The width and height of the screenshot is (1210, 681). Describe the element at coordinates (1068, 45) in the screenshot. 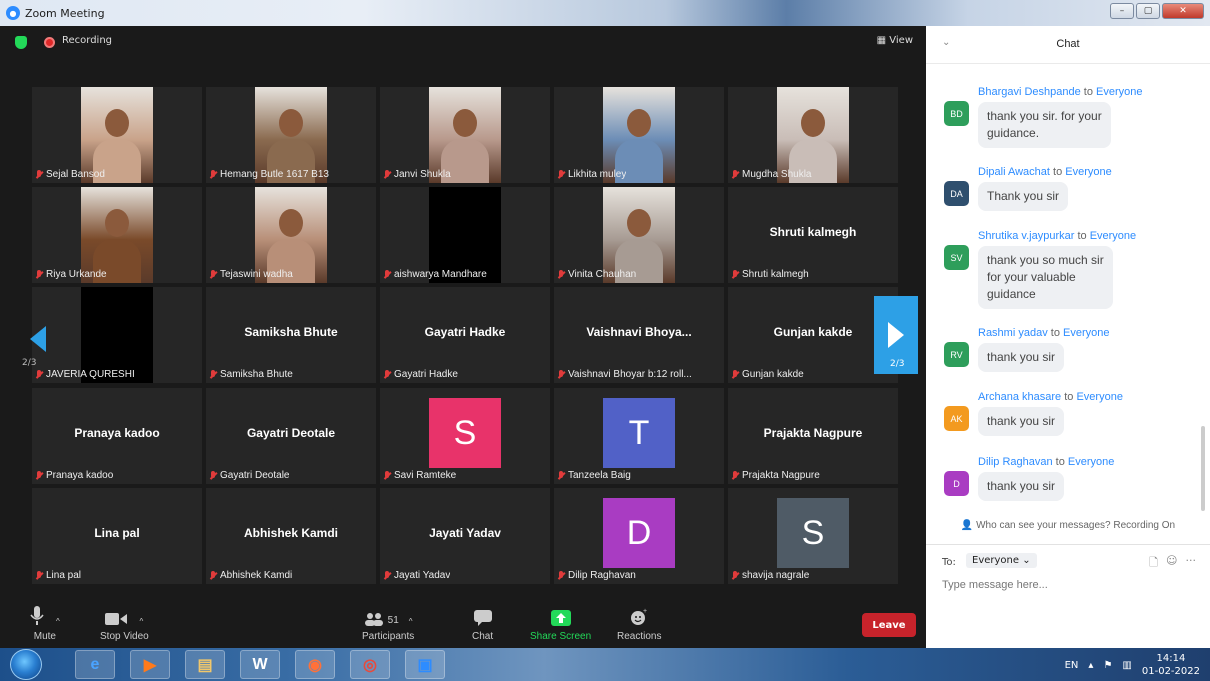

I see `chat-header: ⌄ Chat` at that location.